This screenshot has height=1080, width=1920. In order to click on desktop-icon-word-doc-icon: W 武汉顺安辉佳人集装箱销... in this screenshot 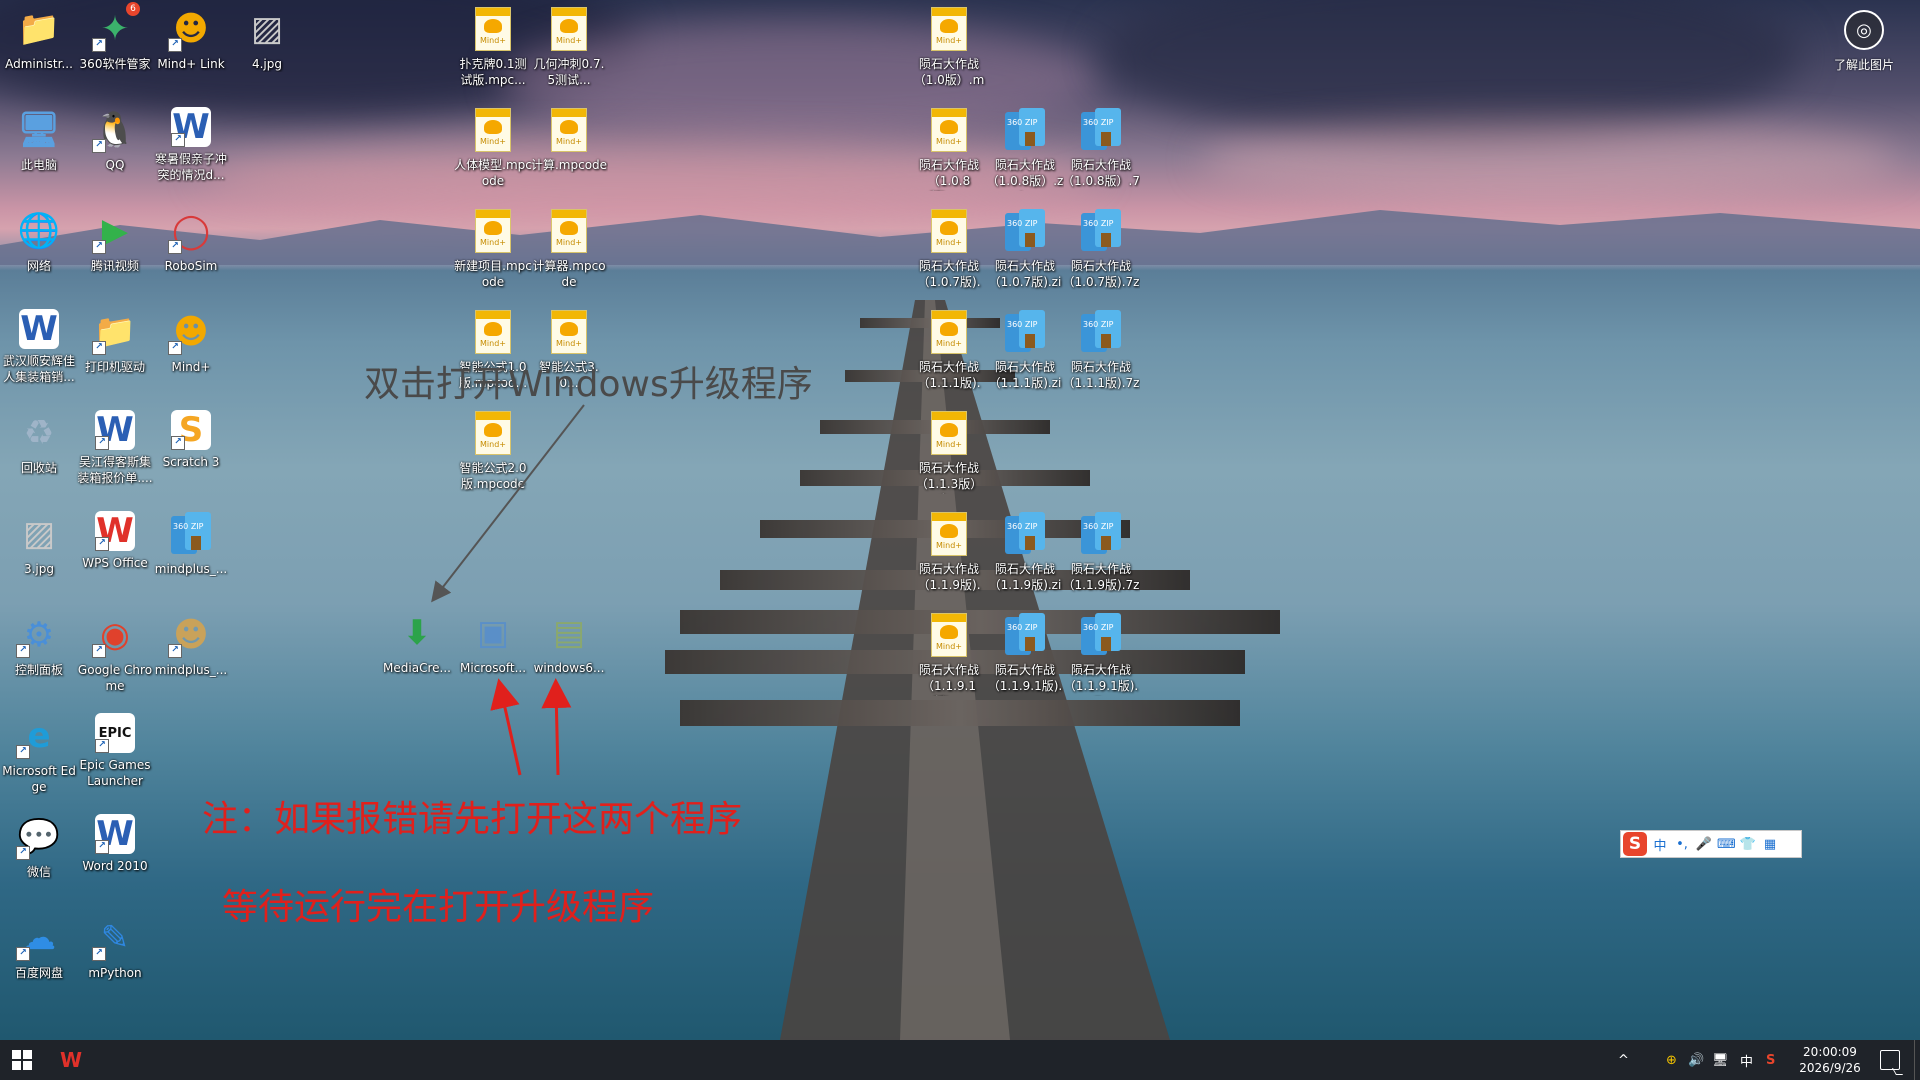, I will do `click(39, 347)`.